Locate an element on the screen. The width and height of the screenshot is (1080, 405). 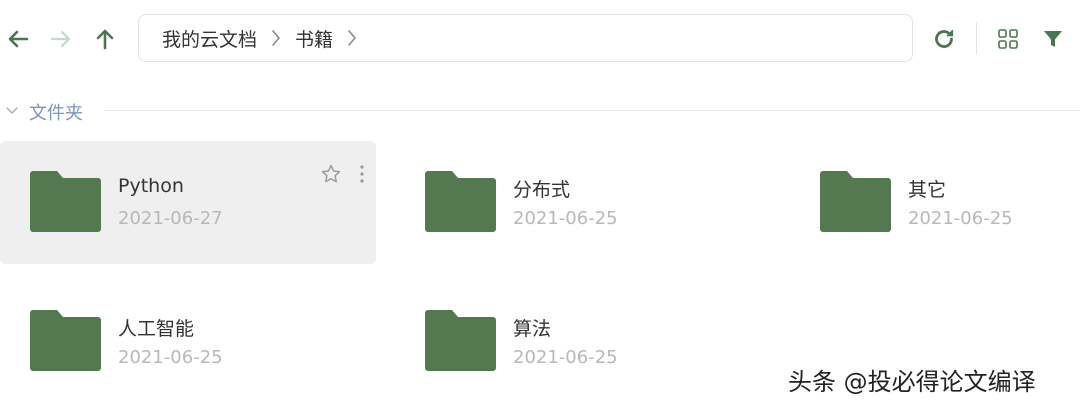
folder-card: Python 2021-06-27 is located at coordinates (188, 202).